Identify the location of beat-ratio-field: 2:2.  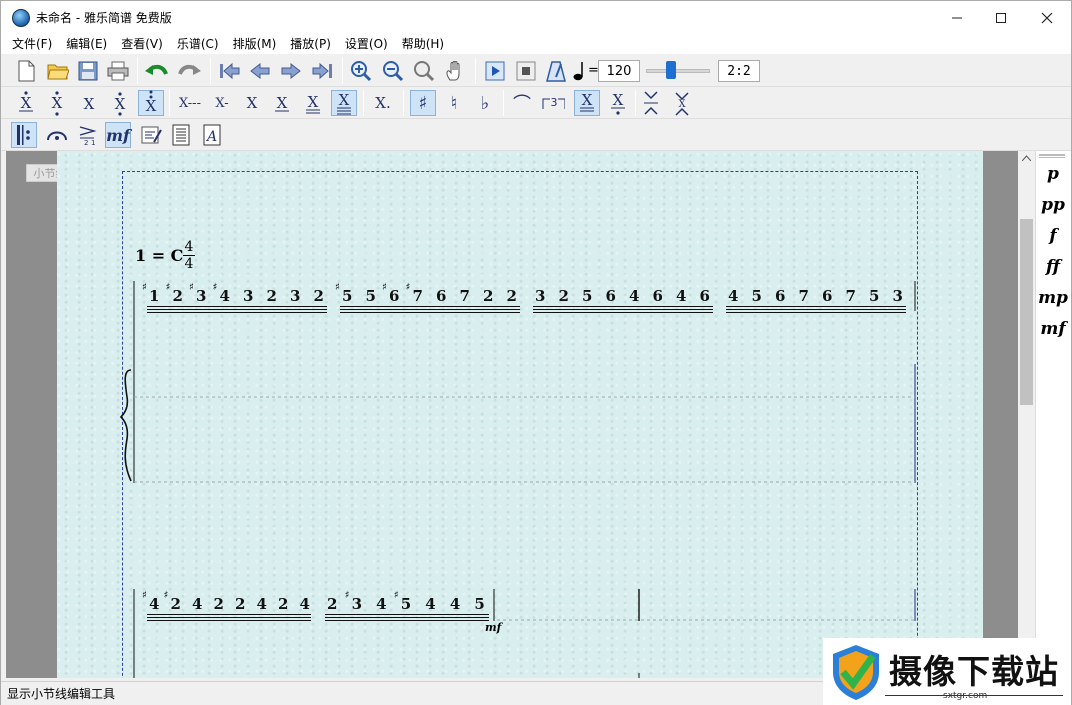
(739, 71).